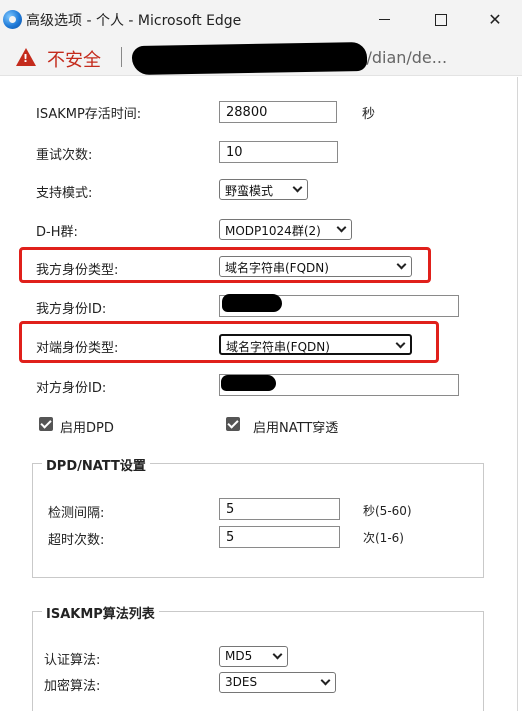  Describe the element at coordinates (239, 656) in the screenshot. I see `auth-algo-select-value: MD5` at that location.